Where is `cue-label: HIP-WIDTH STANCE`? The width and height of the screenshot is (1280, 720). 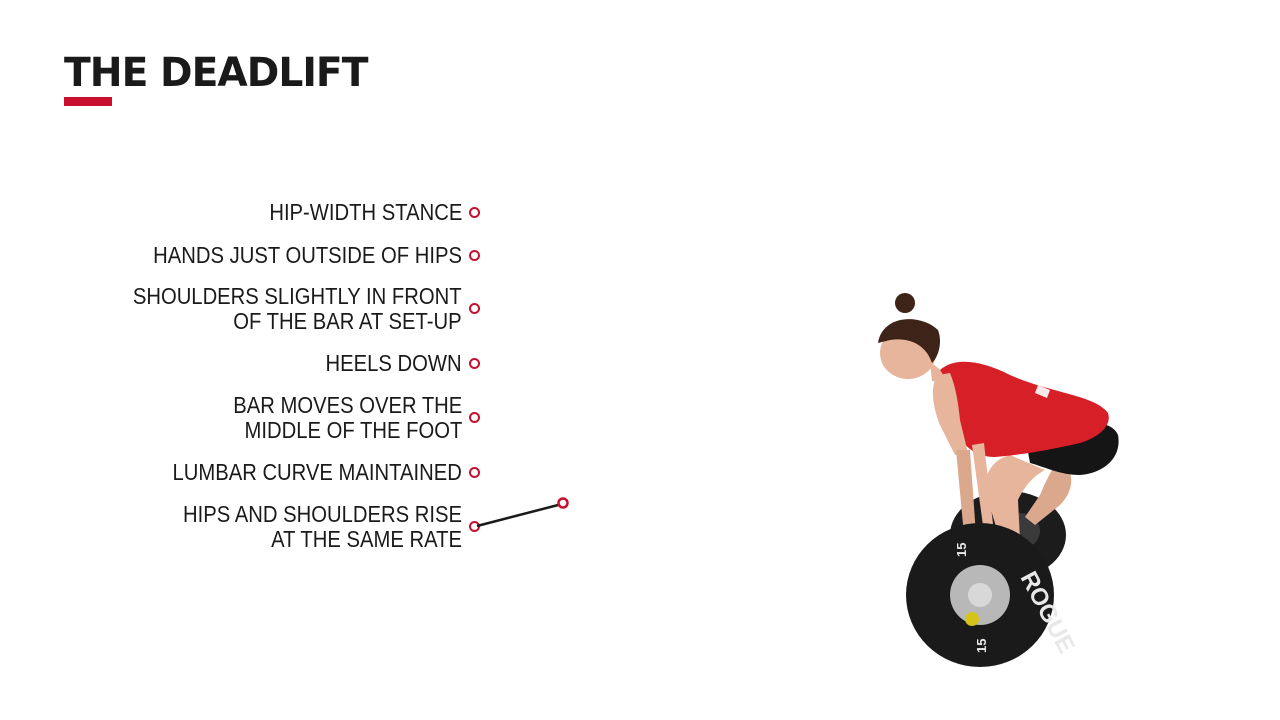 cue-label: HIP-WIDTH STANCE is located at coordinates (365, 212).